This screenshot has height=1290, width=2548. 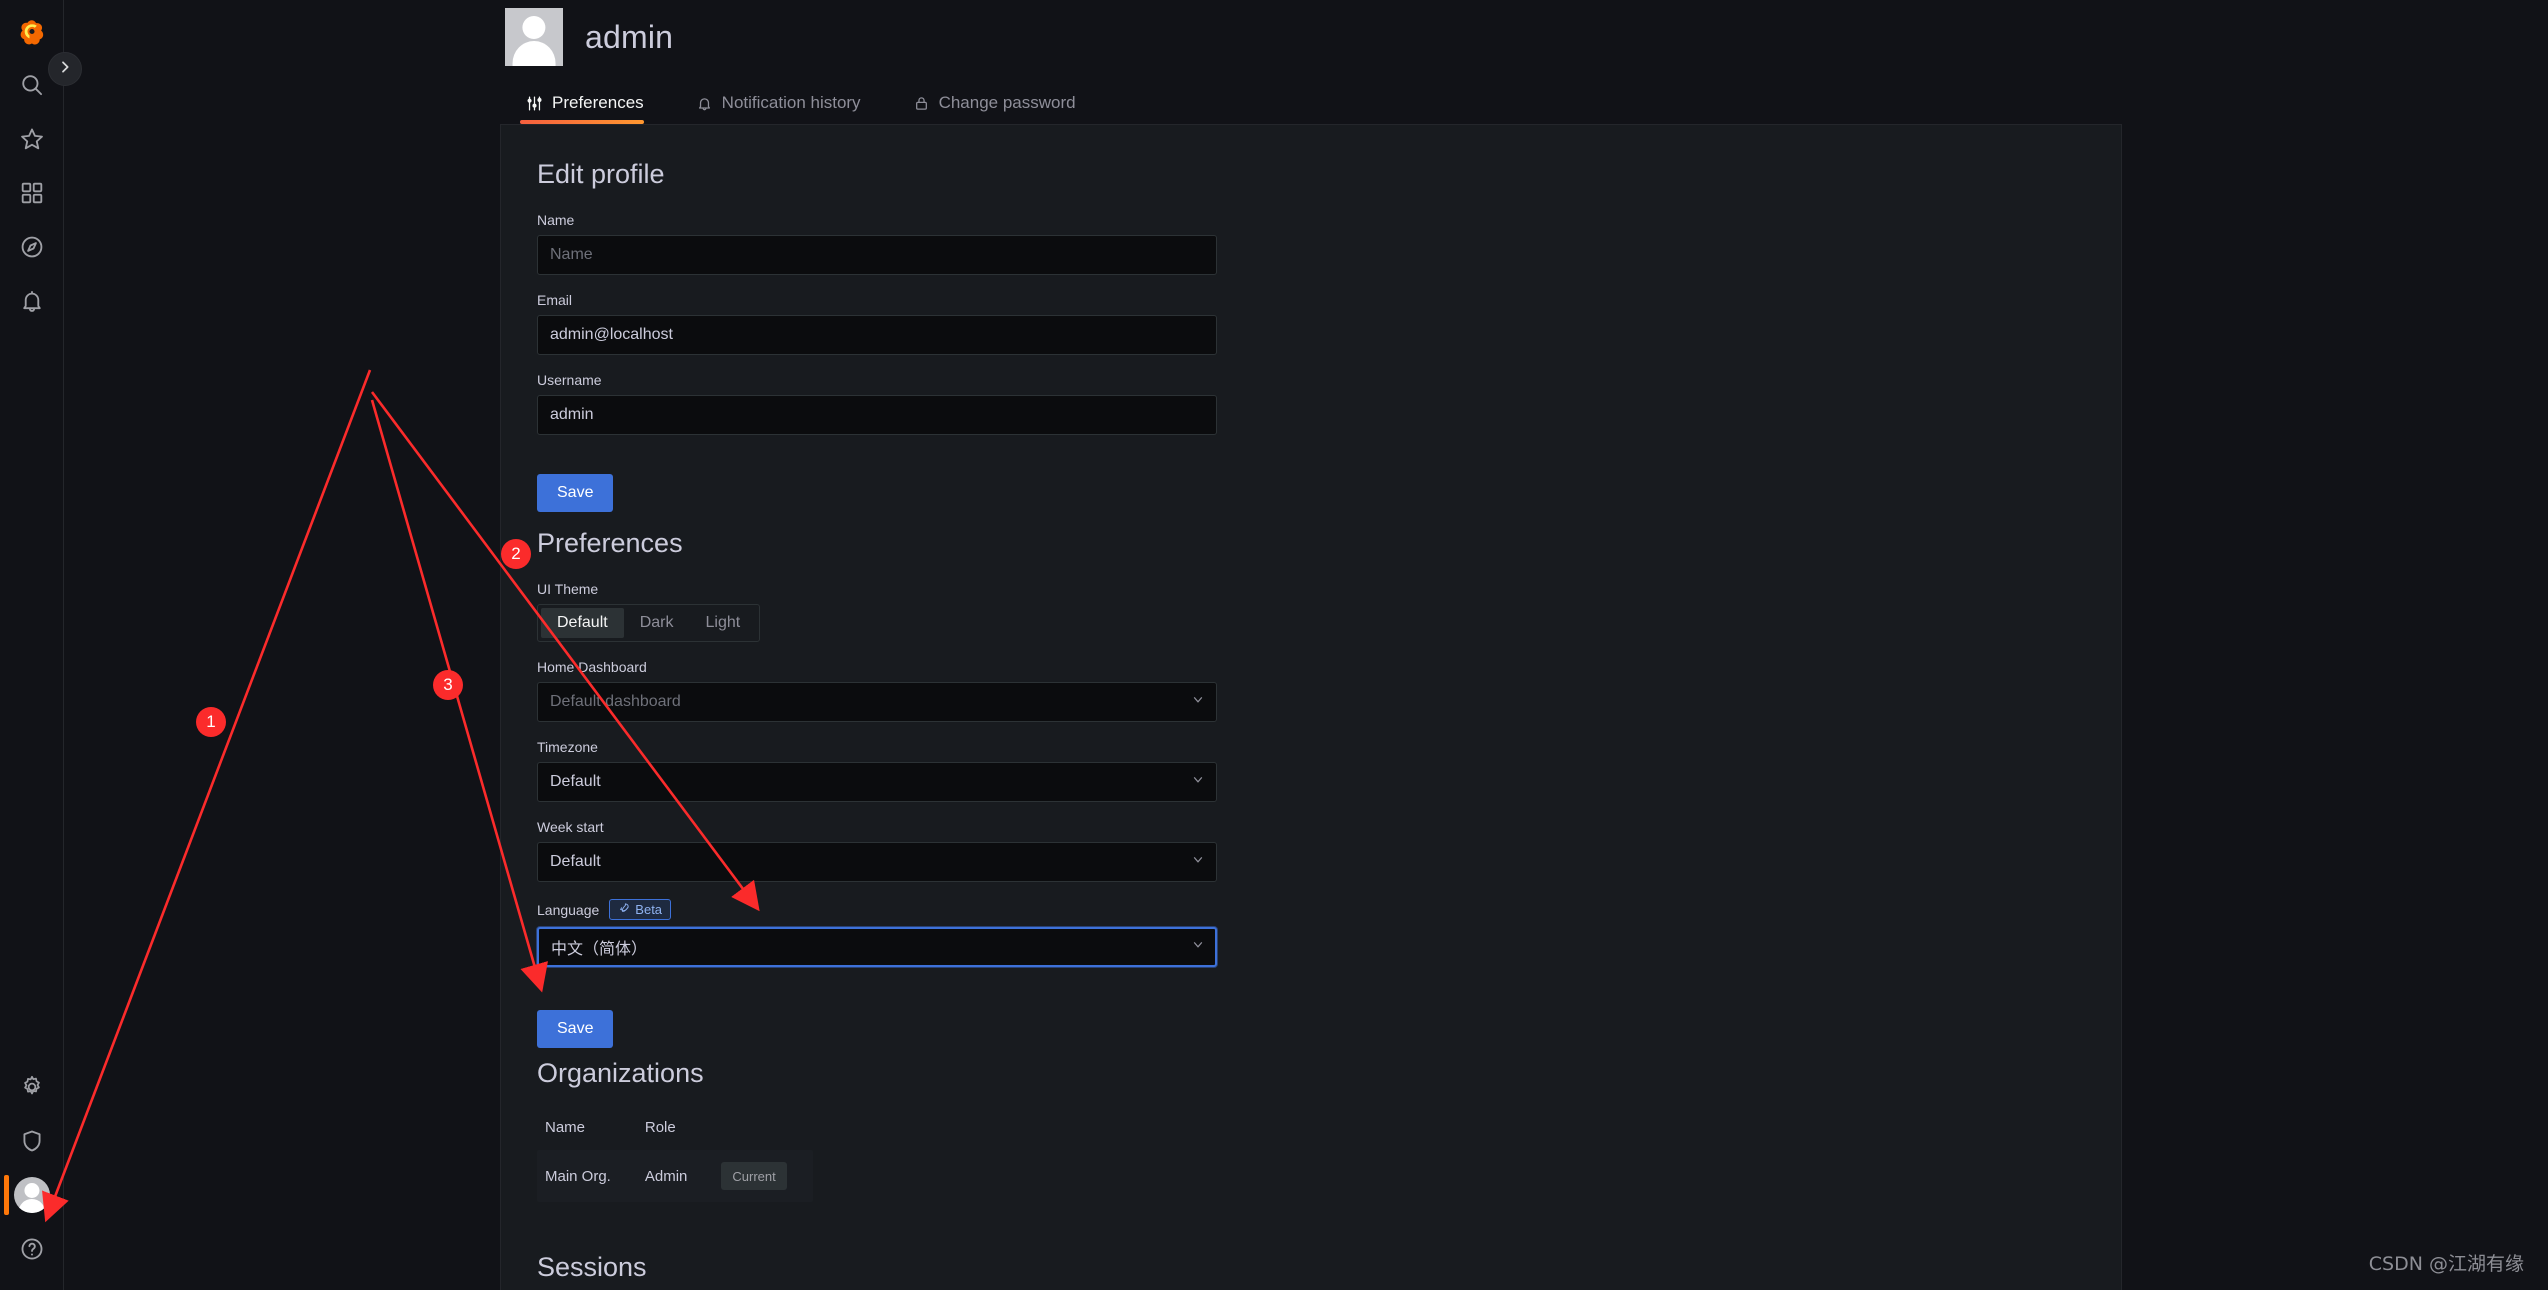 I want to click on ui-theme-field-group: UI Theme Default Dark Light, so click(x=877, y=611).